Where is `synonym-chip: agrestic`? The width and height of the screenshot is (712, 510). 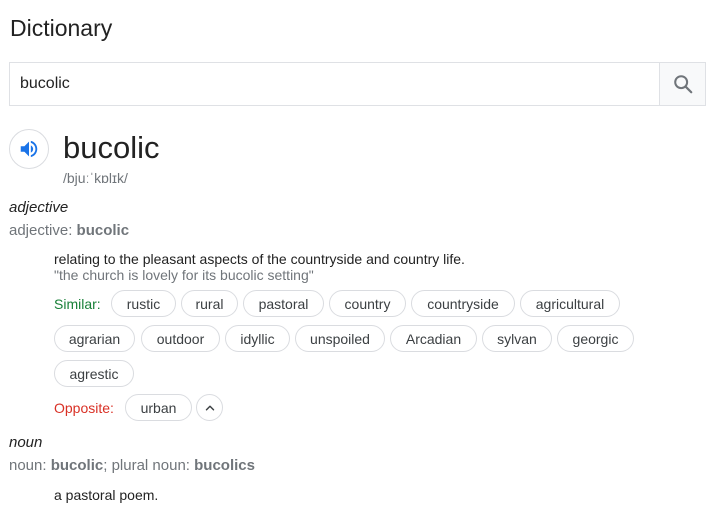 synonym-chip: agrestic is located at coordinates (94, 373).